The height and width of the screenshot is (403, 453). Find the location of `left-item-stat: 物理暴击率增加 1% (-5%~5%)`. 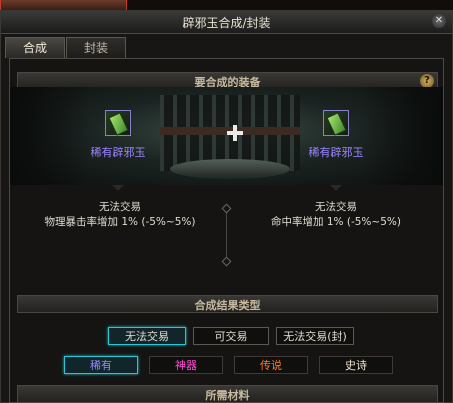

left-item-stat: 物理暴击率增加 1% (-5%~5%) is located at coordinates (120, 222).